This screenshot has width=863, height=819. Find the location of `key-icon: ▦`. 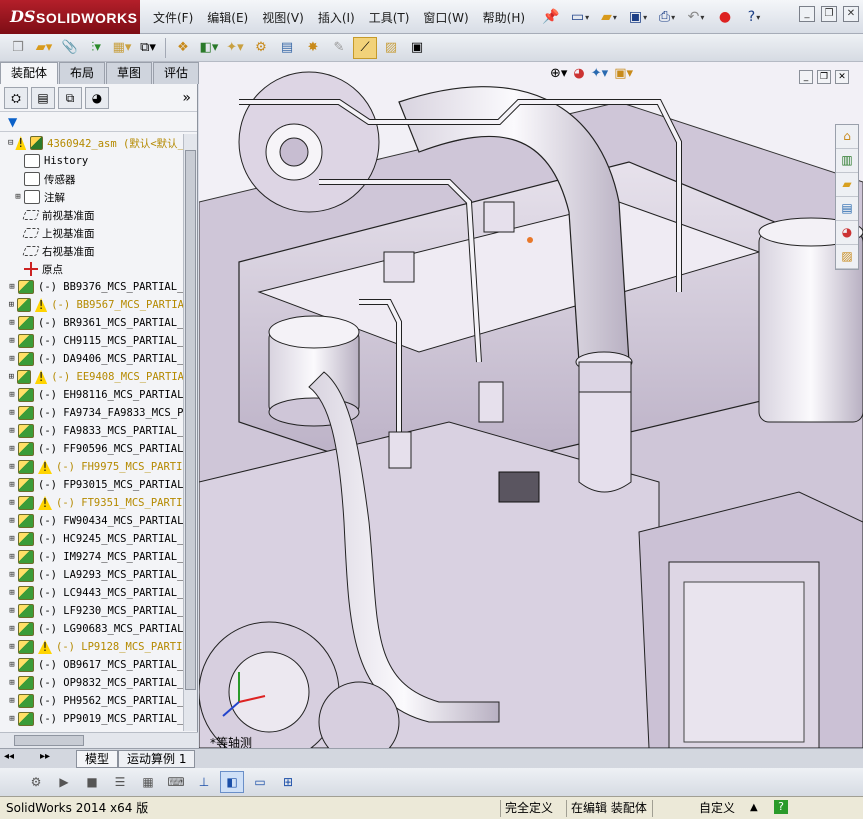

key-icon: ▦ is located at coordinates (148, 782).